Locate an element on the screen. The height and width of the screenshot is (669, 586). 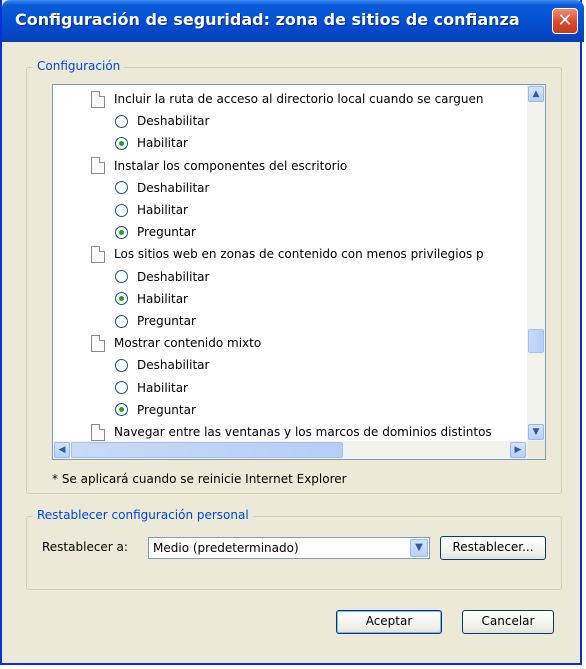
cancel-button: Cancelar is located at coordinates (508, 622).